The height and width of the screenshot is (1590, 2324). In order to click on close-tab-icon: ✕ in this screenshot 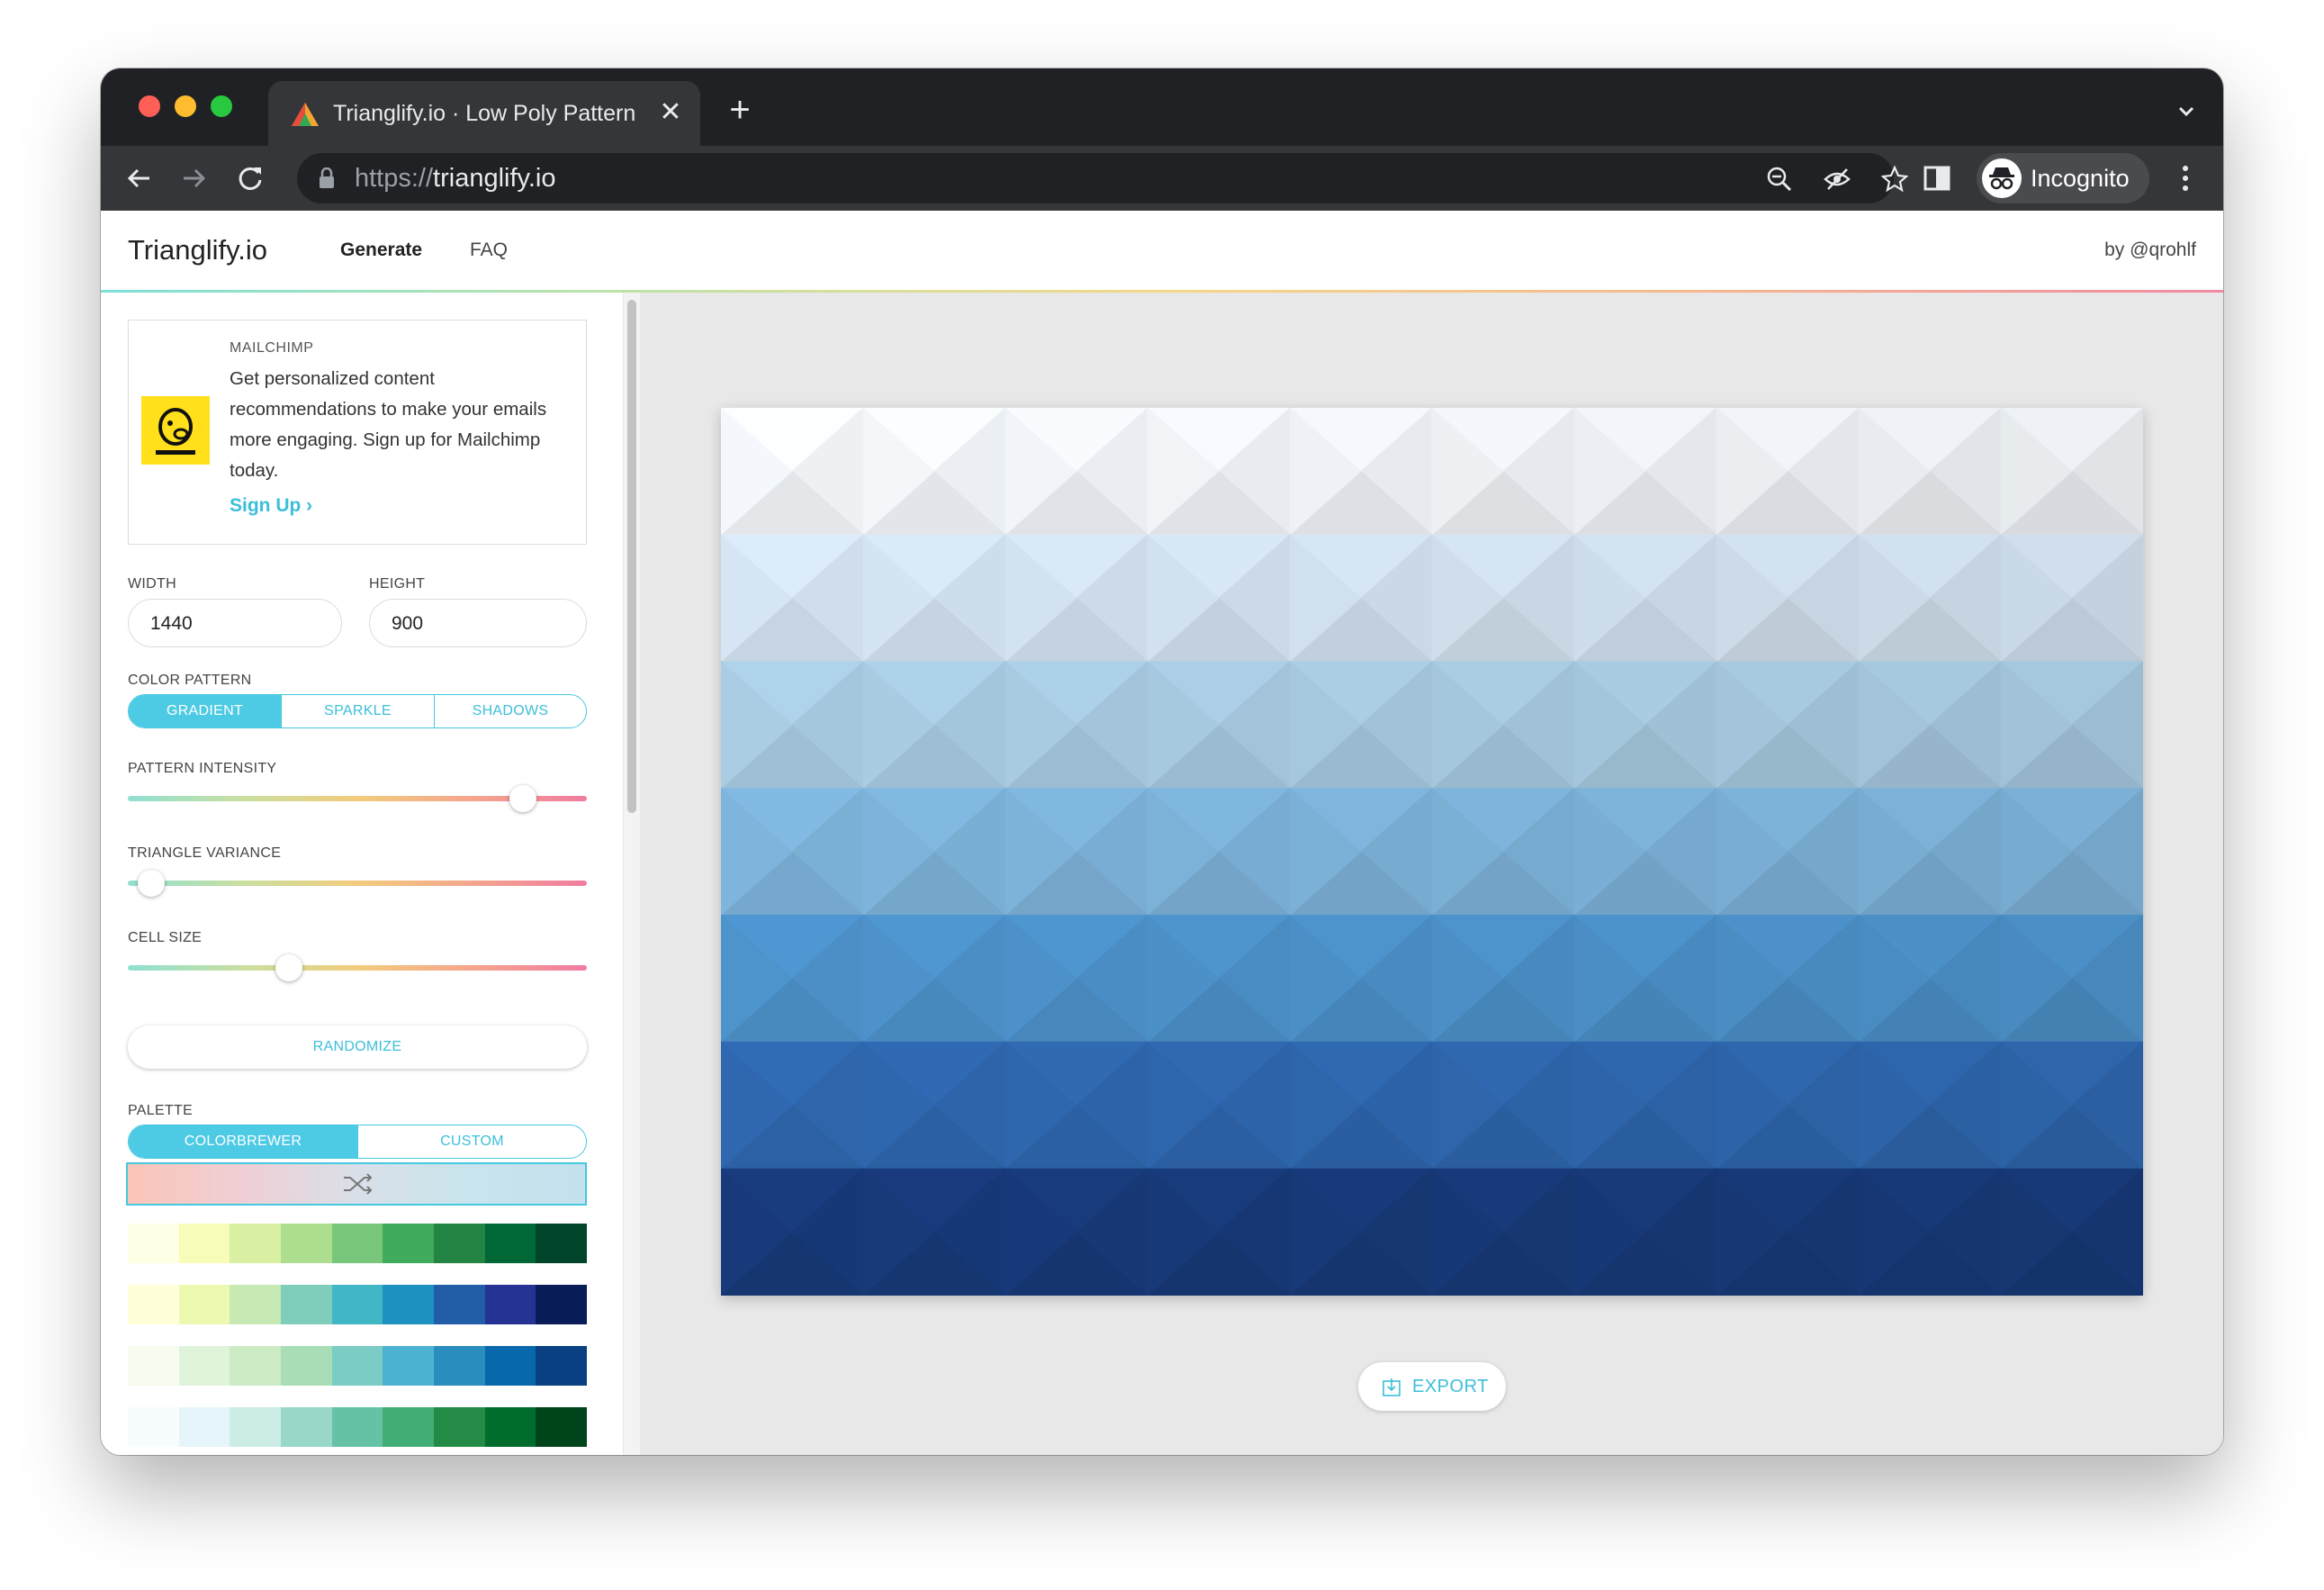, I will do `click(670, 112)`.